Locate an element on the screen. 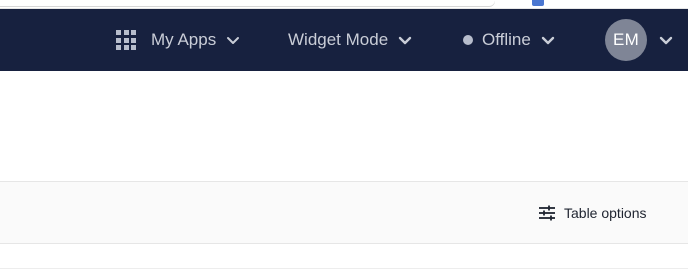  widget-mode-menu-button: Widget Mode is located at coordinates (350, 40).